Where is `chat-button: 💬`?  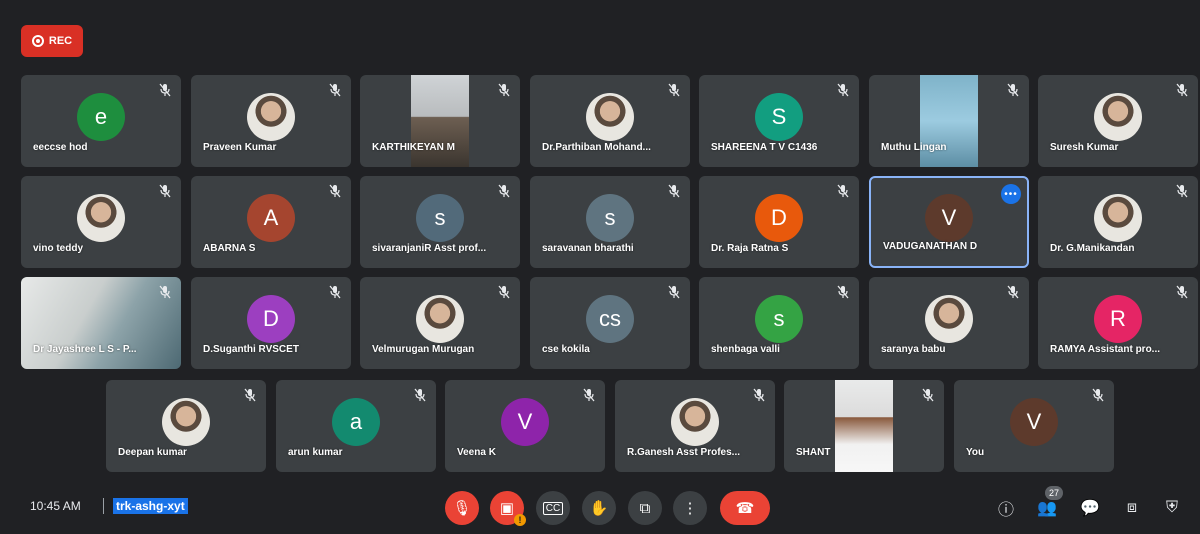 chat-button: 💬 is located at coordinates (1090, 508).